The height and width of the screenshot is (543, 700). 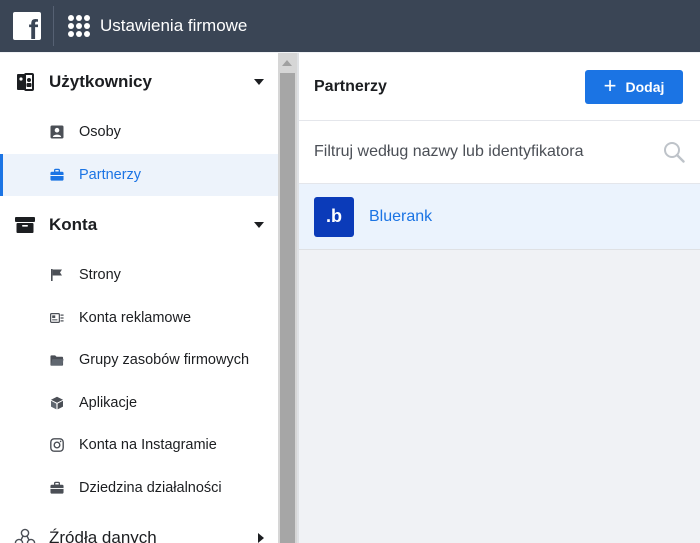 I want to click on accounts-box-icon, so click(x=25, y=225).